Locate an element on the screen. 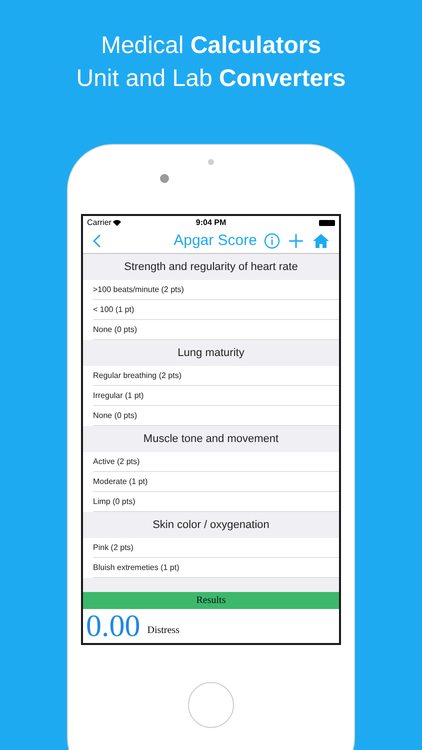 This screenshot has width=422, height=750. score-label: Distress is located at coordinates (163, 631).